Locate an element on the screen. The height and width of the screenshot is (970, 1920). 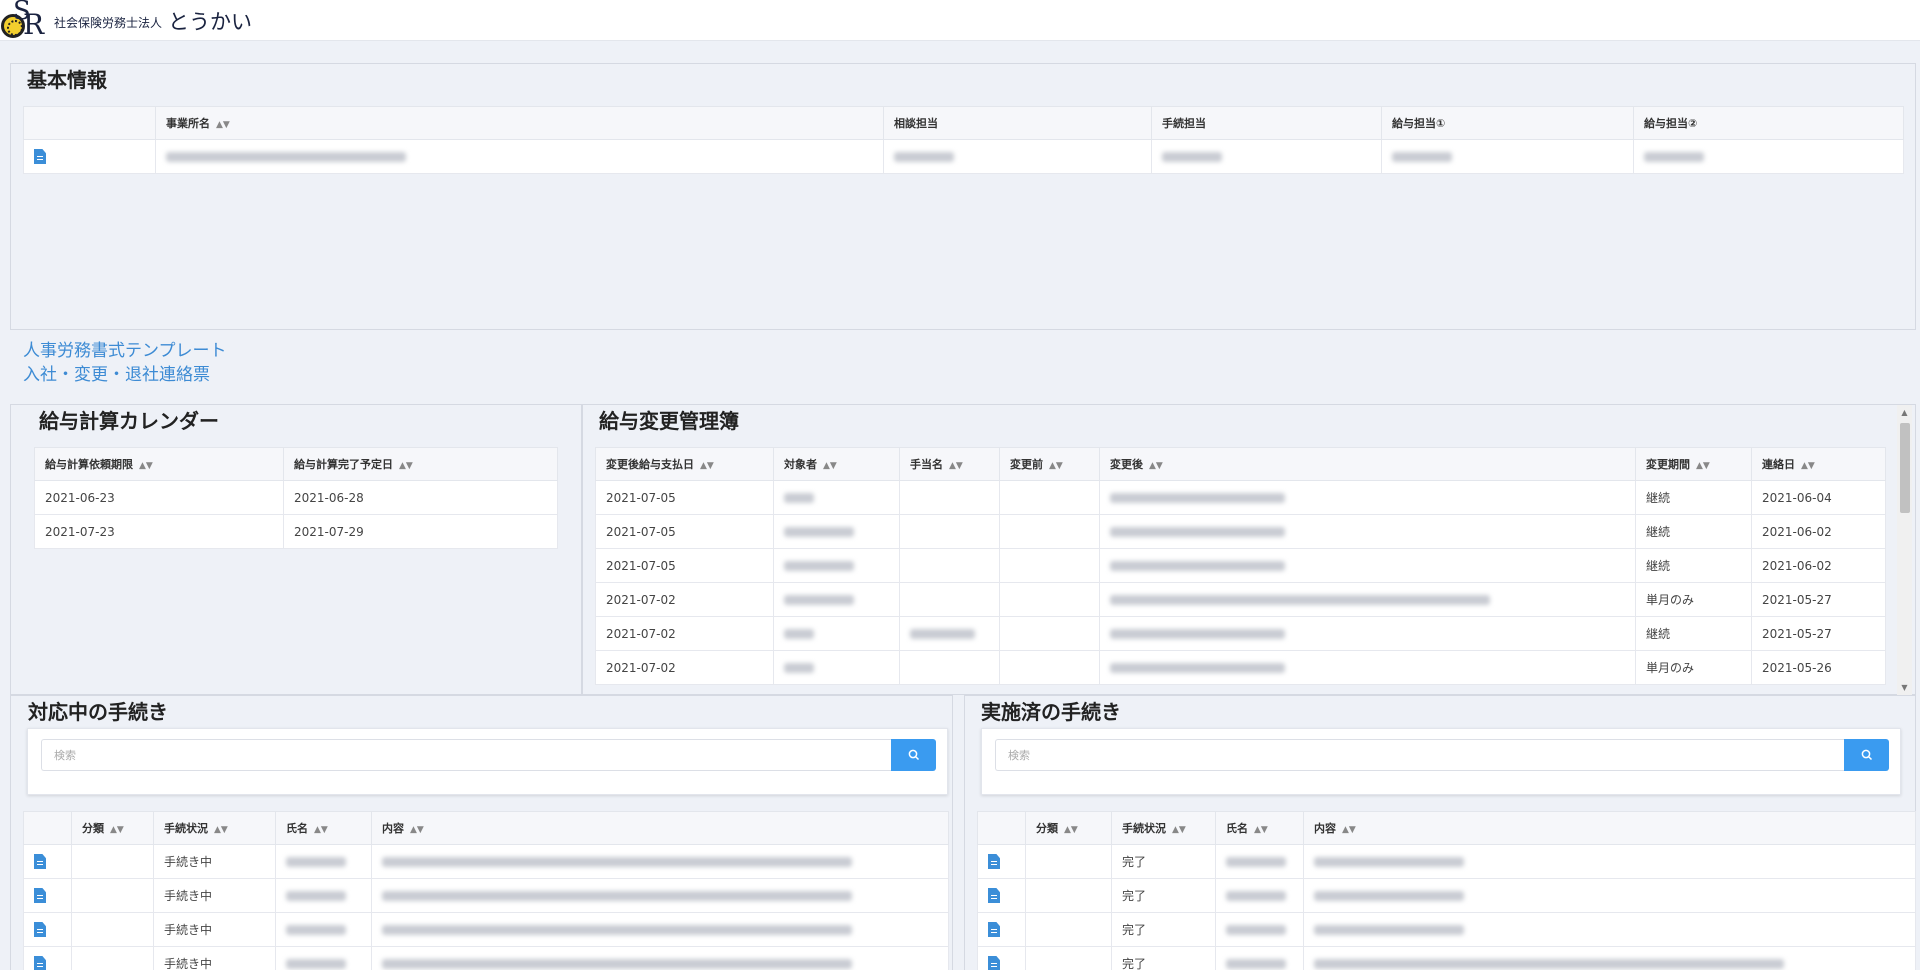
inprogress-title: 対応中の手続き is located at coordinates (98, 712).